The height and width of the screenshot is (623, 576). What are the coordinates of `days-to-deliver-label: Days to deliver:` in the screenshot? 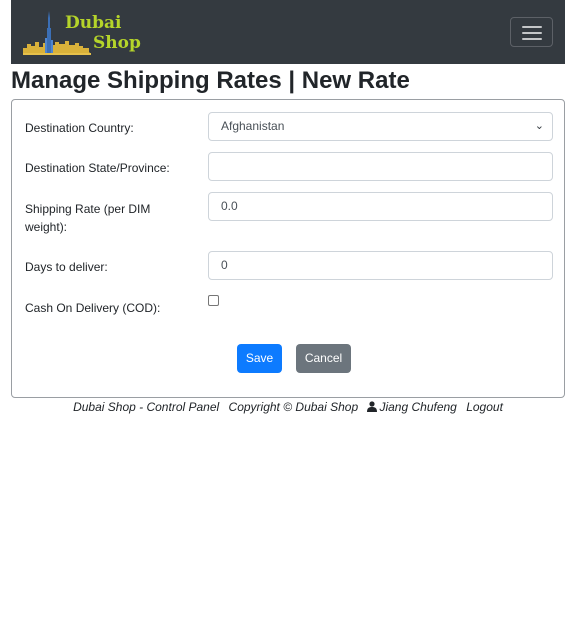 It's located at (66, 267).